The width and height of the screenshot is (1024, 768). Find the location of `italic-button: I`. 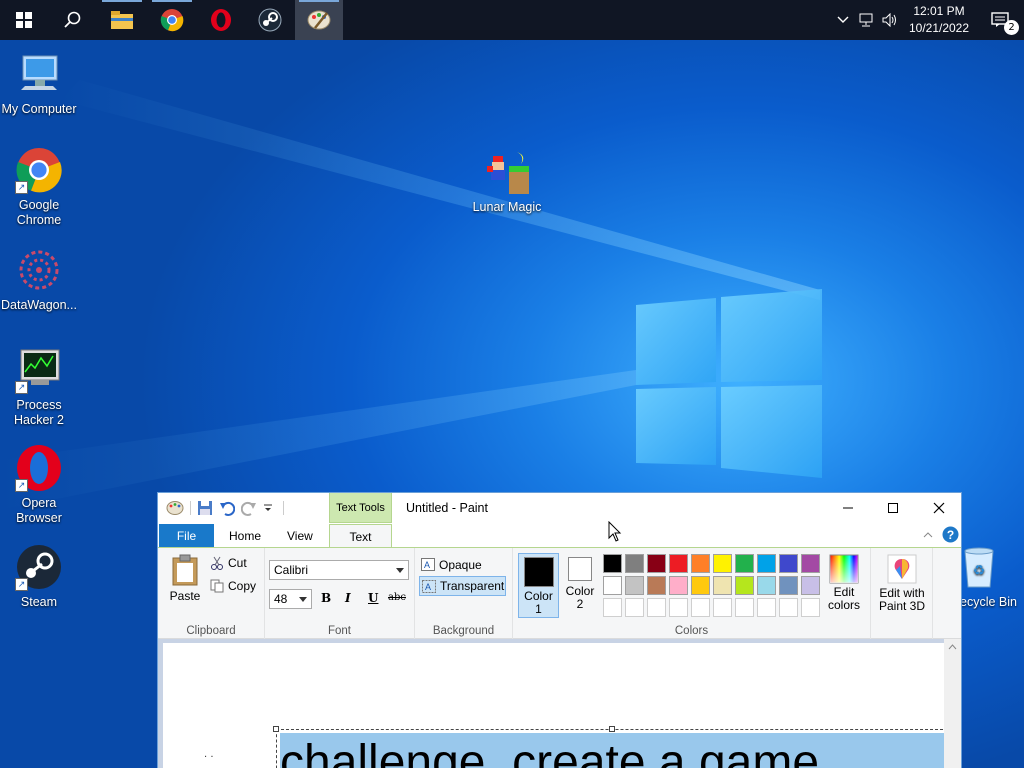

italic-button: I is located at coordinates (348, 598).